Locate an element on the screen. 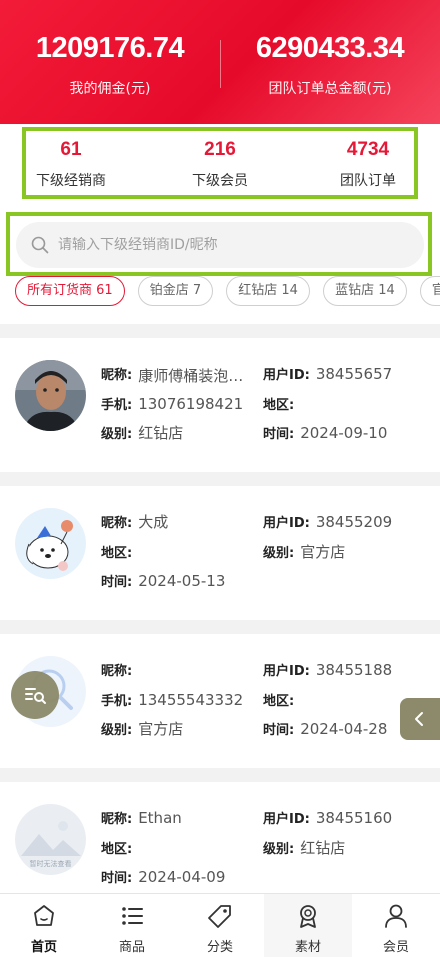 This screenshot has height=957, width=440. filter-chip-all: 所有订货商 61 is located at coordinates (70, 291).